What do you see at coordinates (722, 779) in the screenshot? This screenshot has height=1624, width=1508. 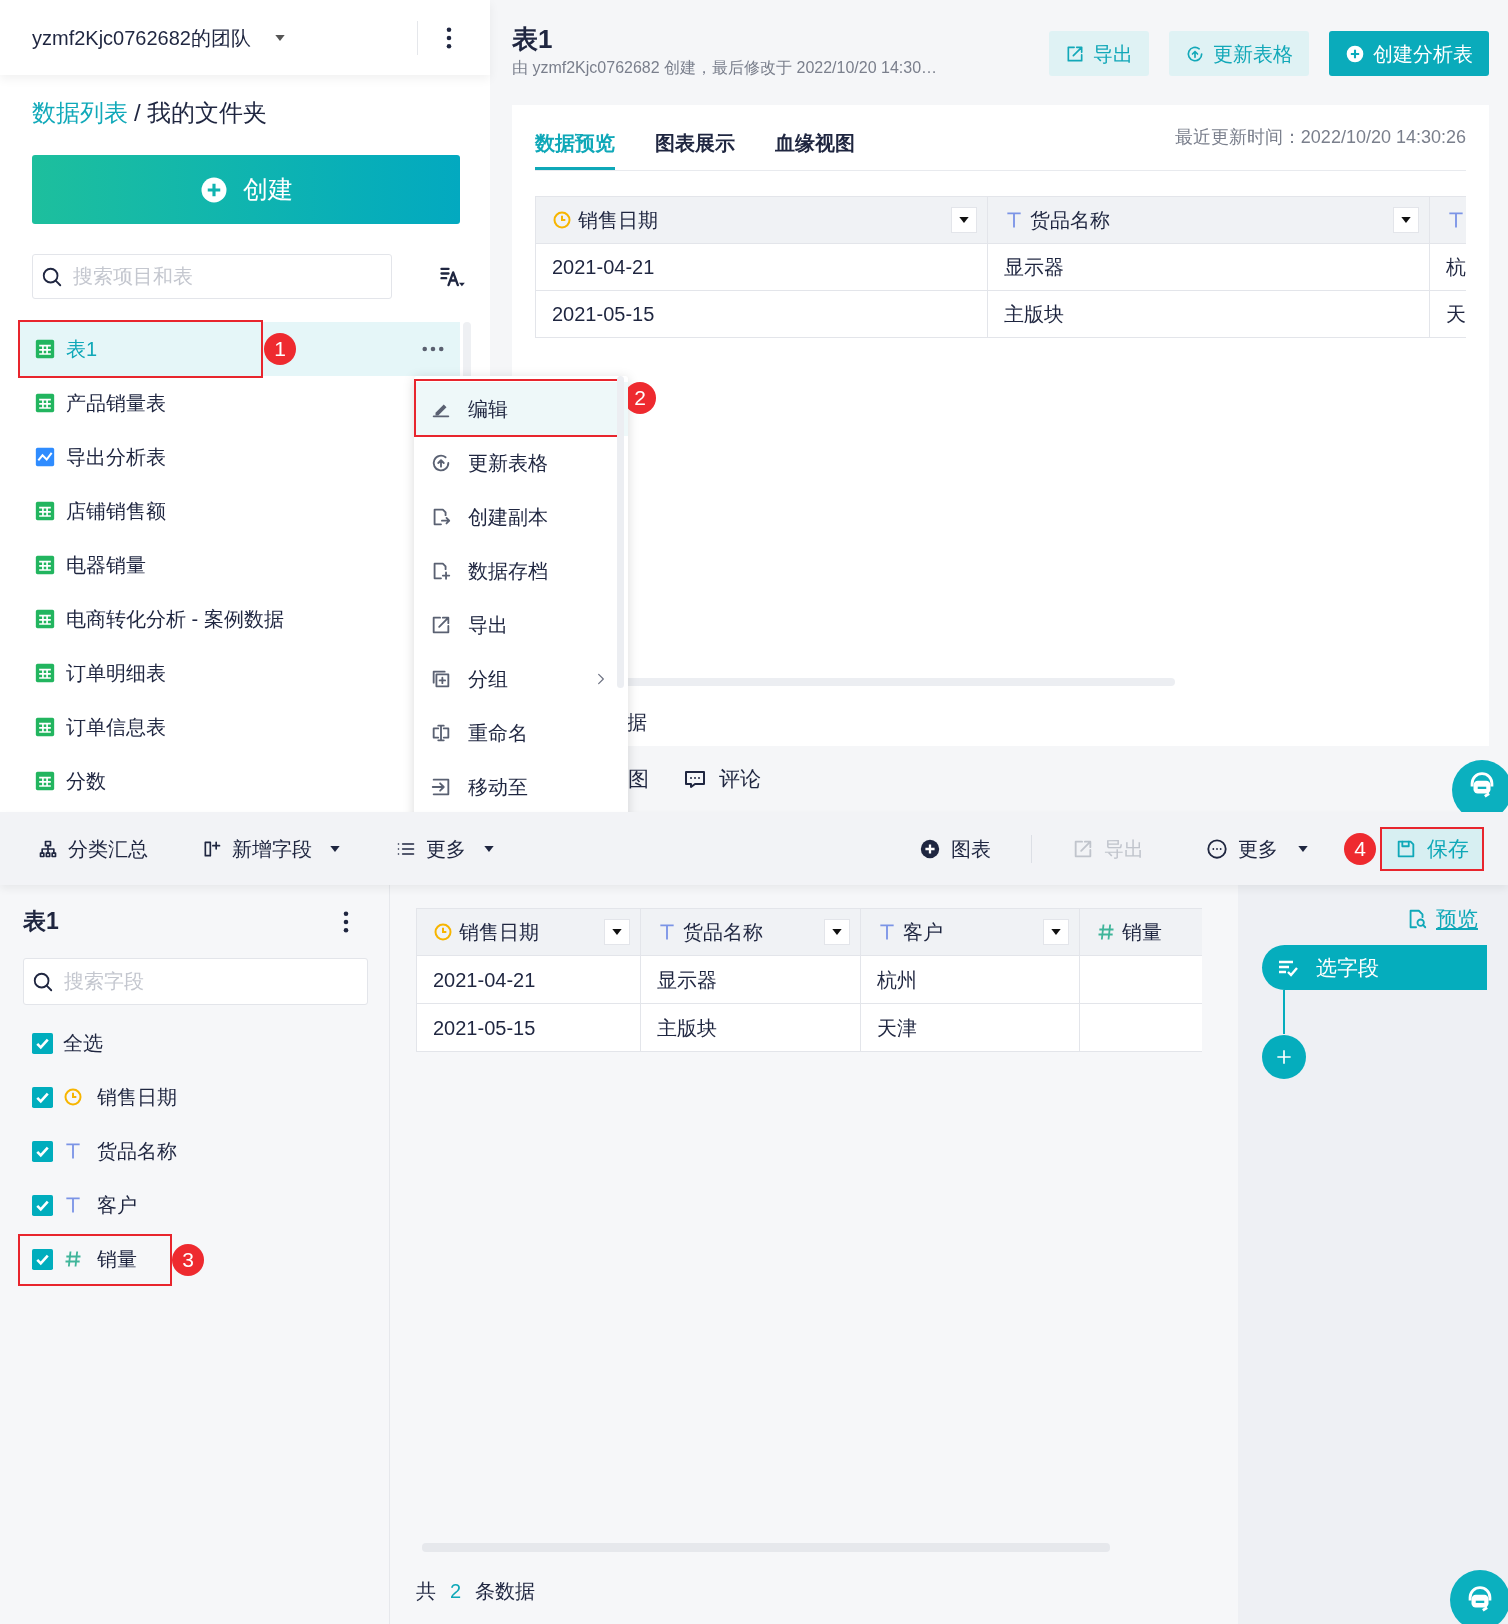 I see `bottom-tab: 评论` at bounding box center [722, 779].